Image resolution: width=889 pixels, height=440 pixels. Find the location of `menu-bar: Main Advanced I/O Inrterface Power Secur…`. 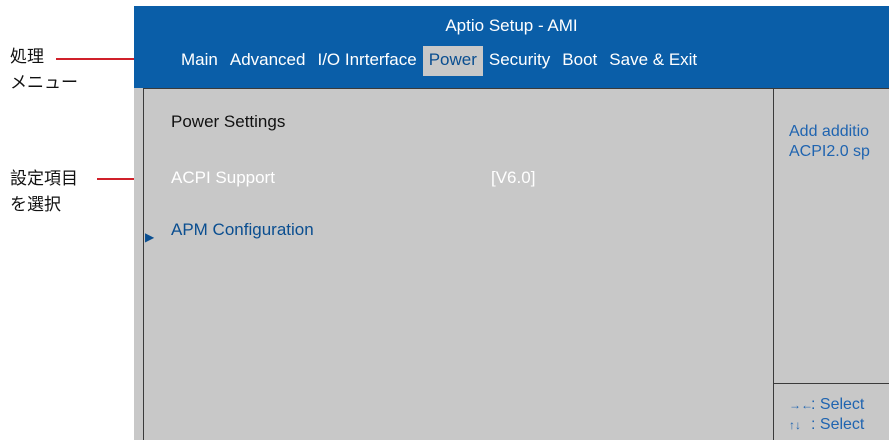

menu-bar: Main Advanced I/O Inrterface Power Secur… is located at coordinates (439, 61).